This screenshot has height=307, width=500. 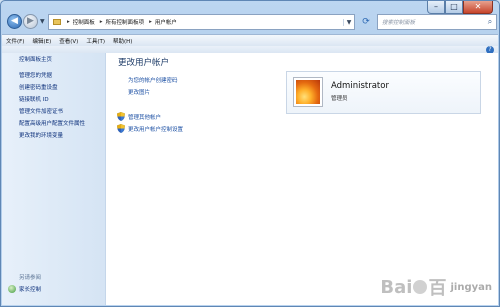 What do you see at coordinates (52, 123) in the screenshot?
I see `sidebar-item-advanced-profile: 配置高级用户配置文件属性` at bounding box center [52, 123].